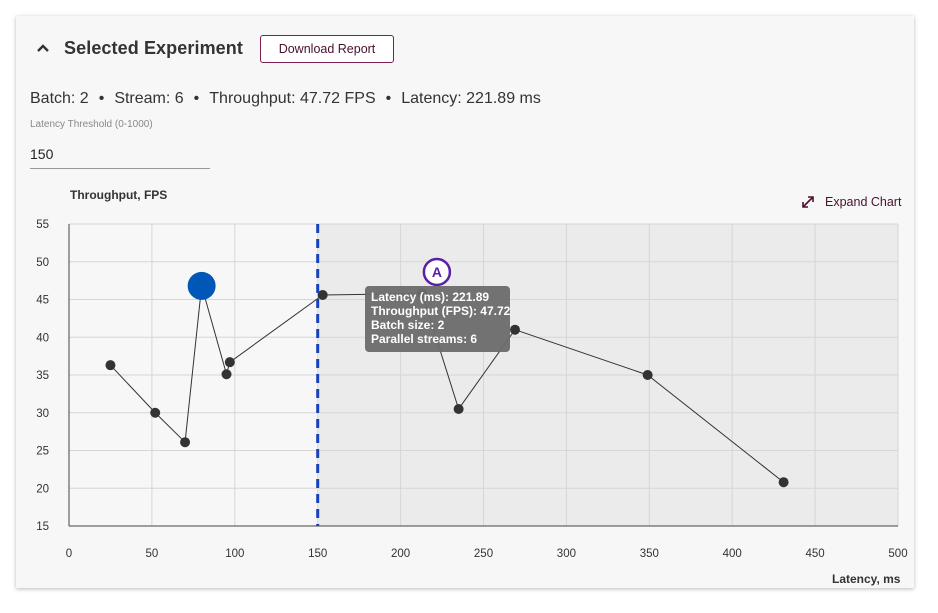 This screenshot has width=938, height=613. What do you see at coordinates (483, 554) in the screenshot?
I see `x-tick-label: 250` at bounding box center [483, 554].